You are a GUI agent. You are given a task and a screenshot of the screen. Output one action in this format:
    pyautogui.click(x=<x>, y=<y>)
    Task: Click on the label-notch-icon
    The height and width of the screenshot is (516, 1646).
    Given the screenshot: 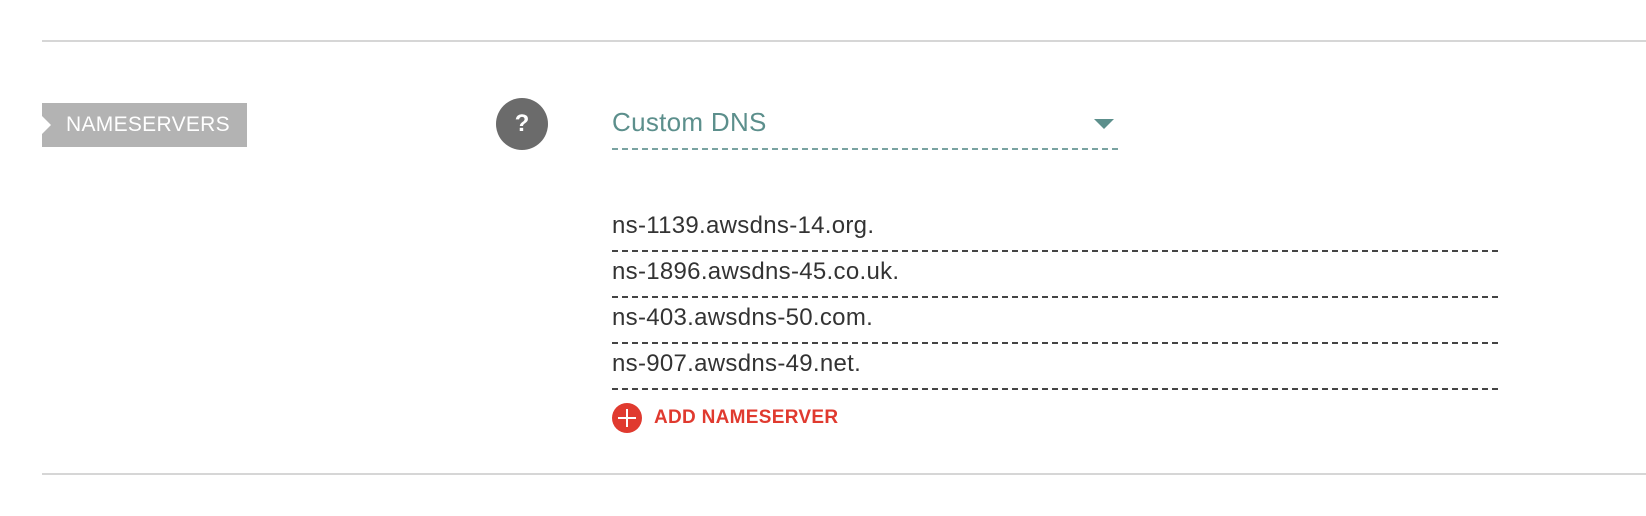 What is the action you would take?
    pyautogui.click(x=46, y=125)
    